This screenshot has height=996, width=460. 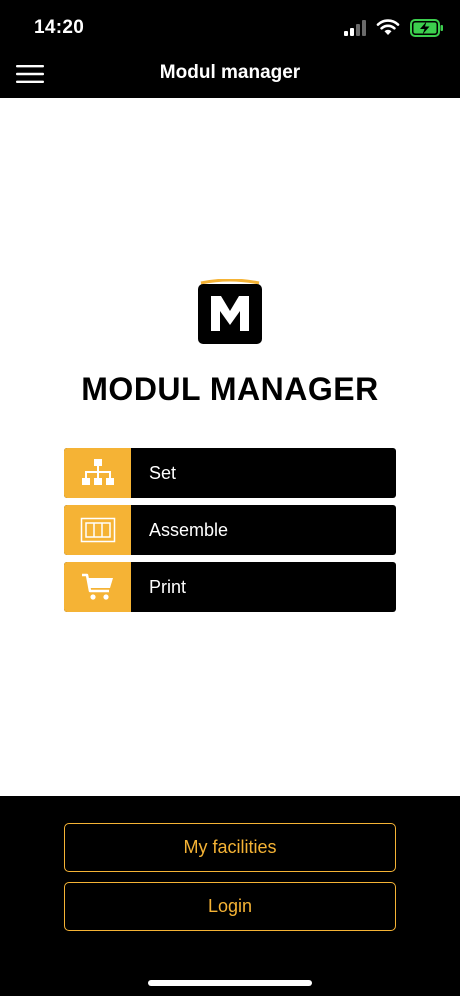 I want to click on top-bar: 14:20 Modul manager, so click(x=230, y=49).